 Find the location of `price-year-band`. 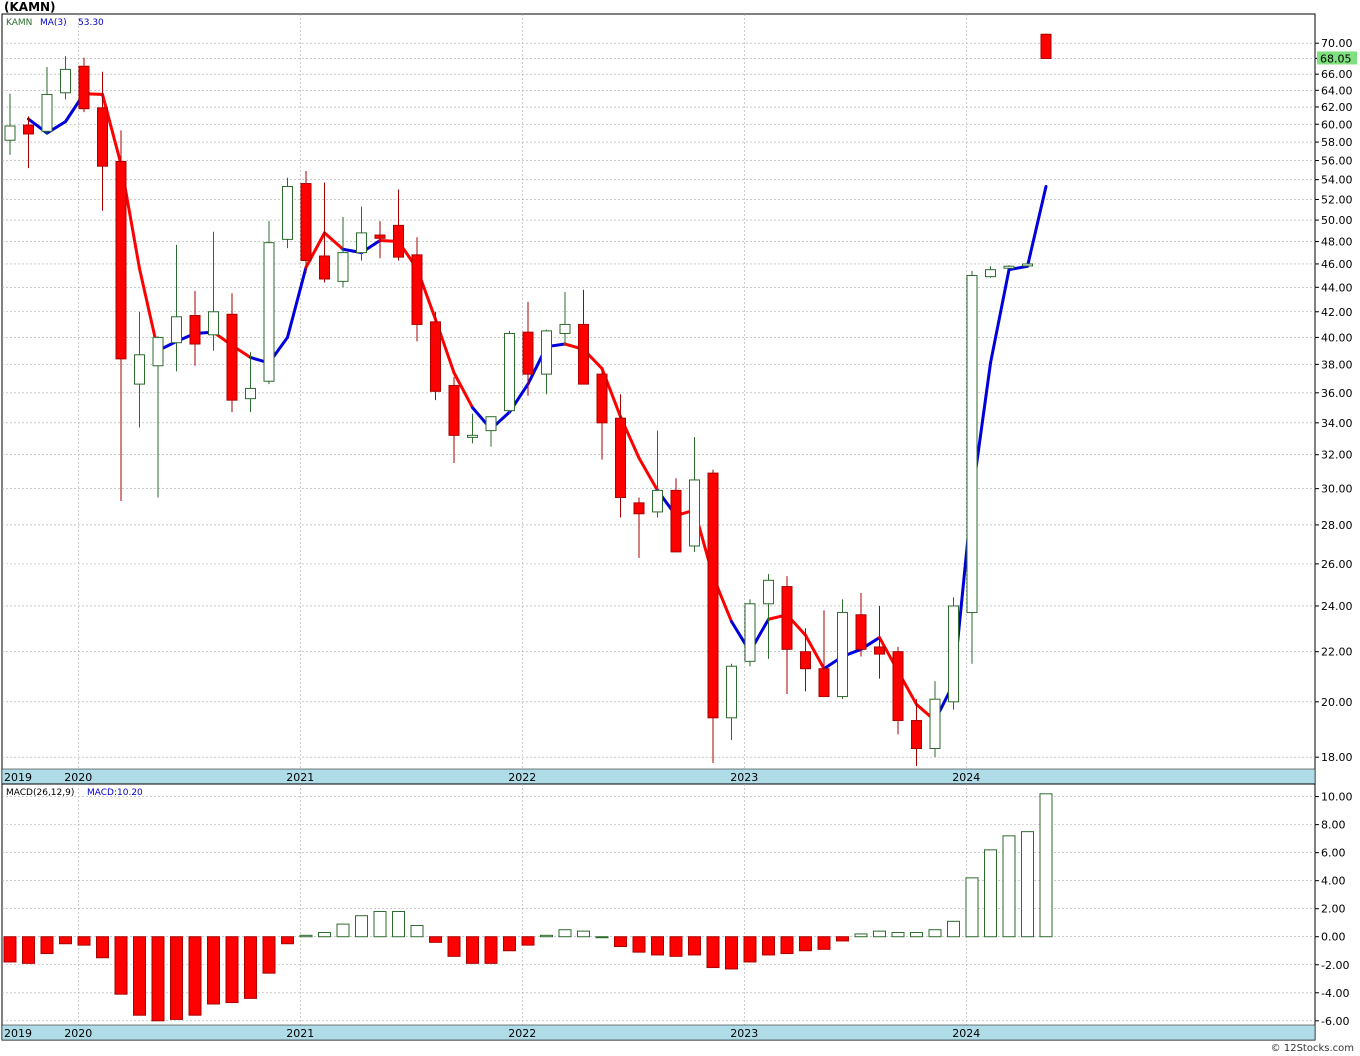

price-year-band is located at coordinates (658, 776).